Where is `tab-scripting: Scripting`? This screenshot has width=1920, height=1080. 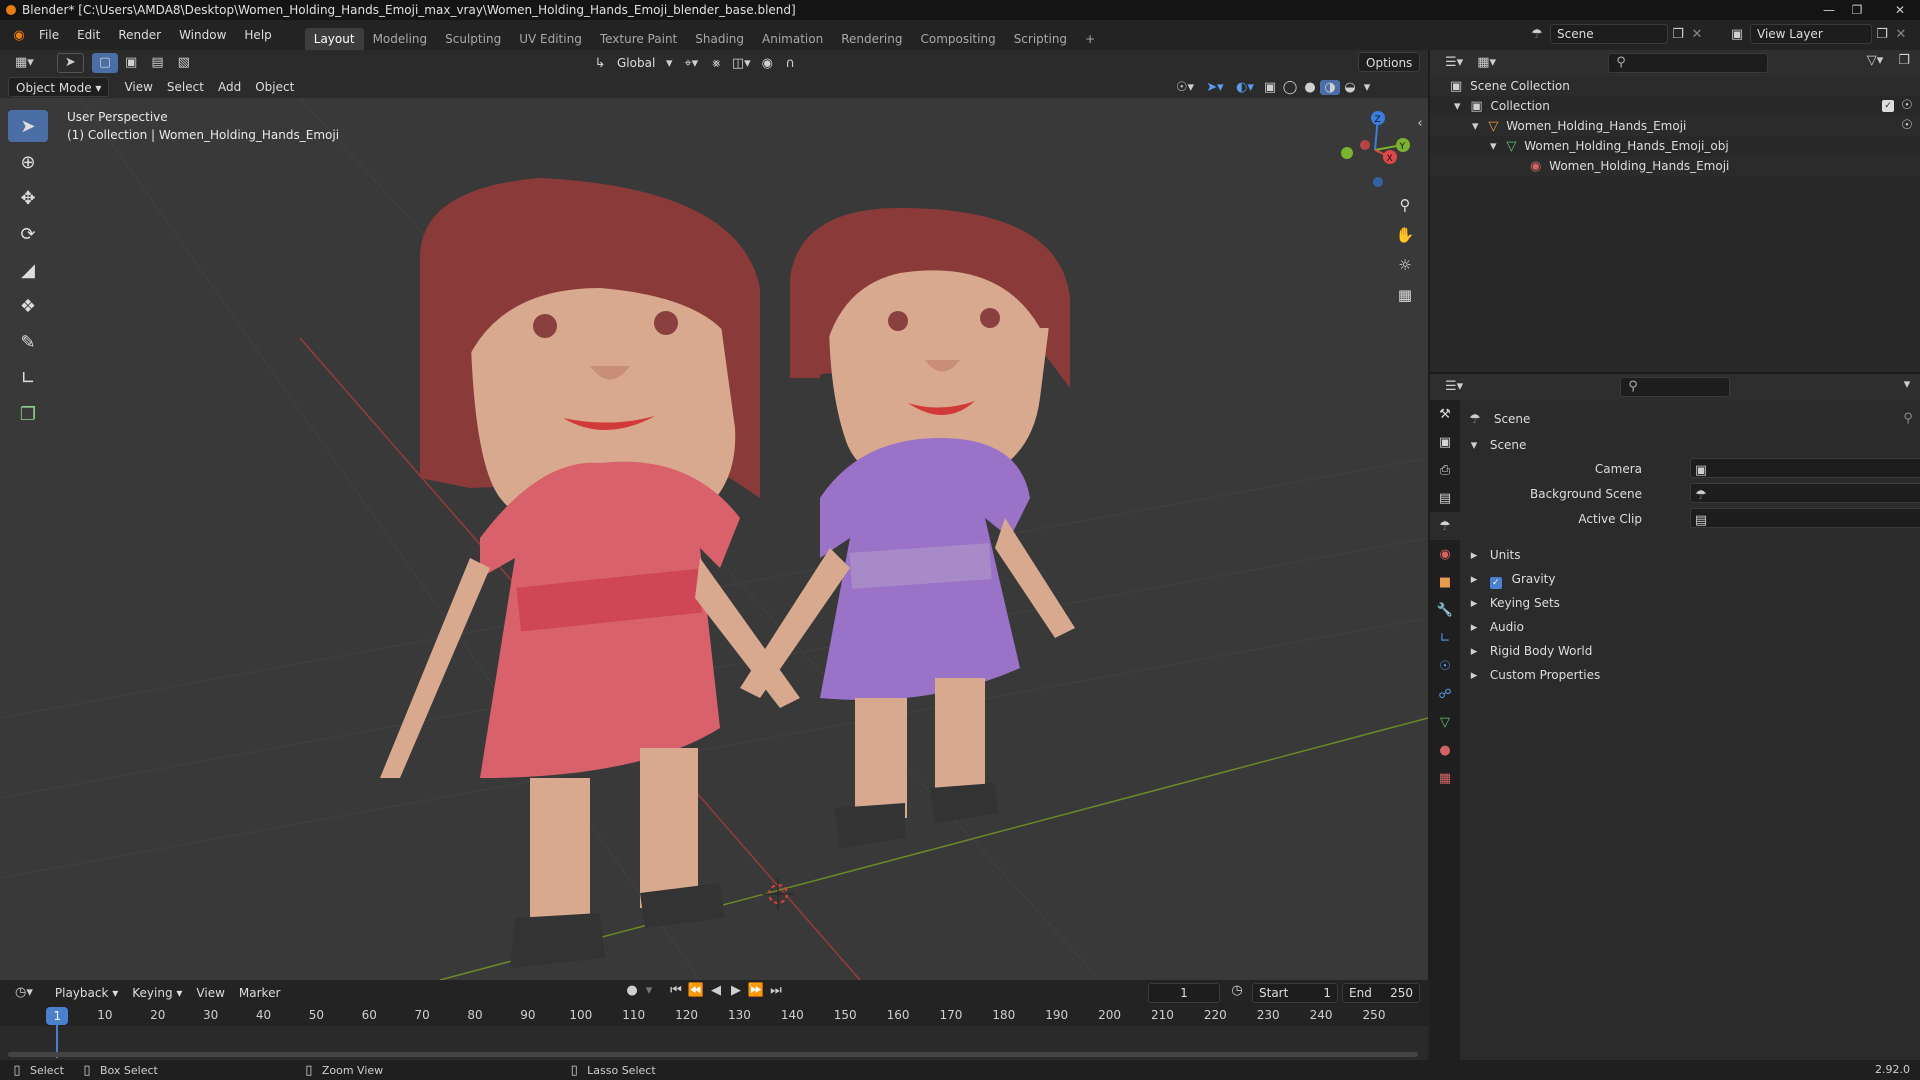 tab-scripting: Scripting is located at coordinates (1040, 39).